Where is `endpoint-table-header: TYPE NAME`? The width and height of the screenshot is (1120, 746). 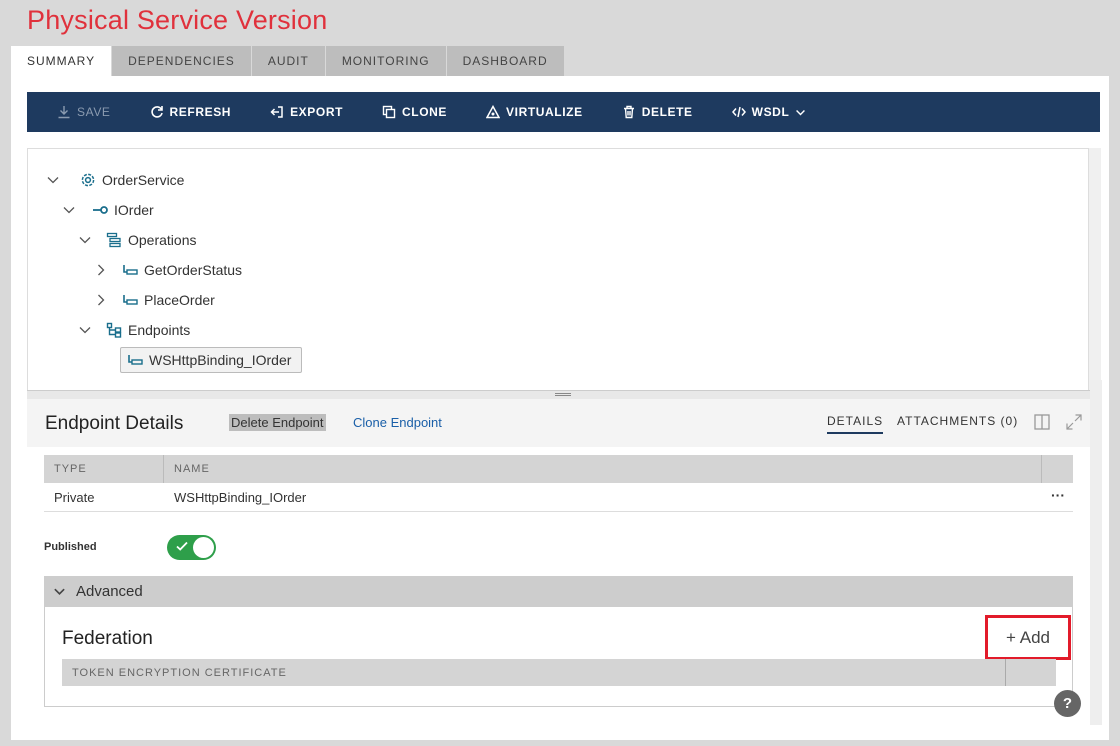 endpoint-table-header: TYPE NAME is located at coordinates (558, 469).